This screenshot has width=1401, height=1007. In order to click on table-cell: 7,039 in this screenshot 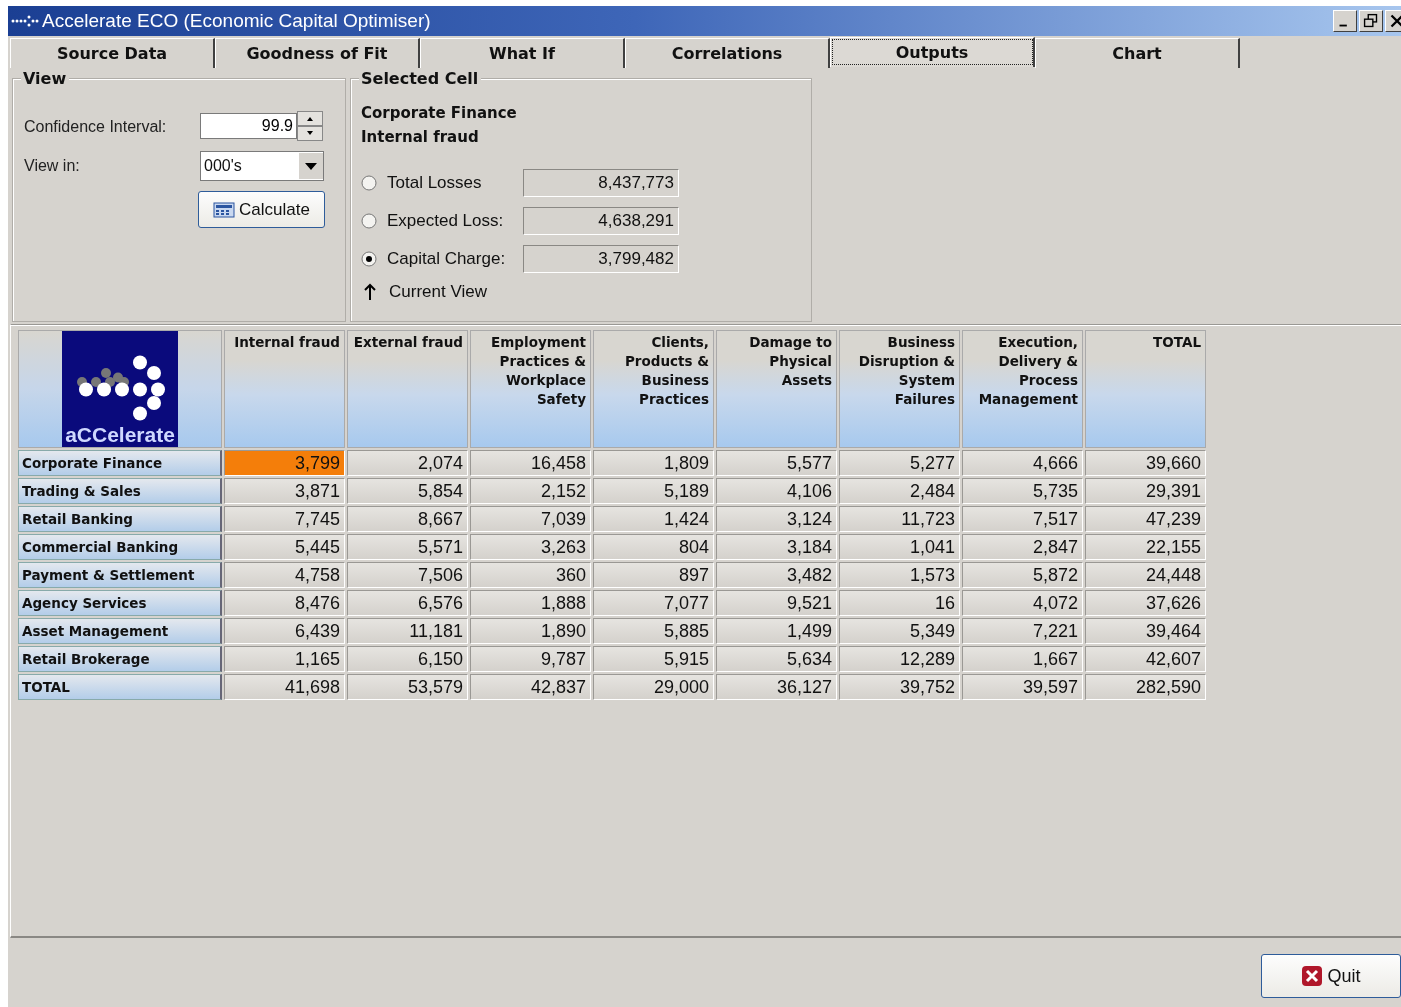, I will do `click(530, 519)`.